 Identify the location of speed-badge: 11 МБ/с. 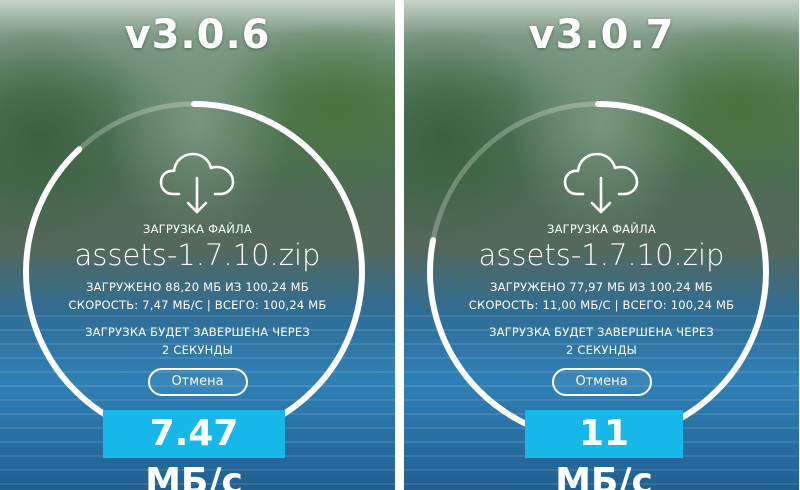
(604, 450).